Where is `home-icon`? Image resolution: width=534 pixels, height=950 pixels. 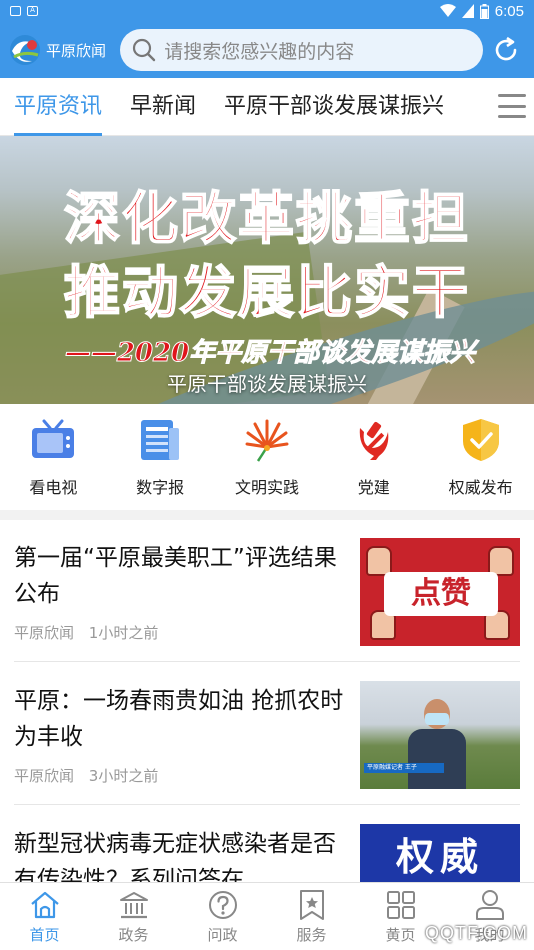
home-icon is located at coordinates (44, 905).